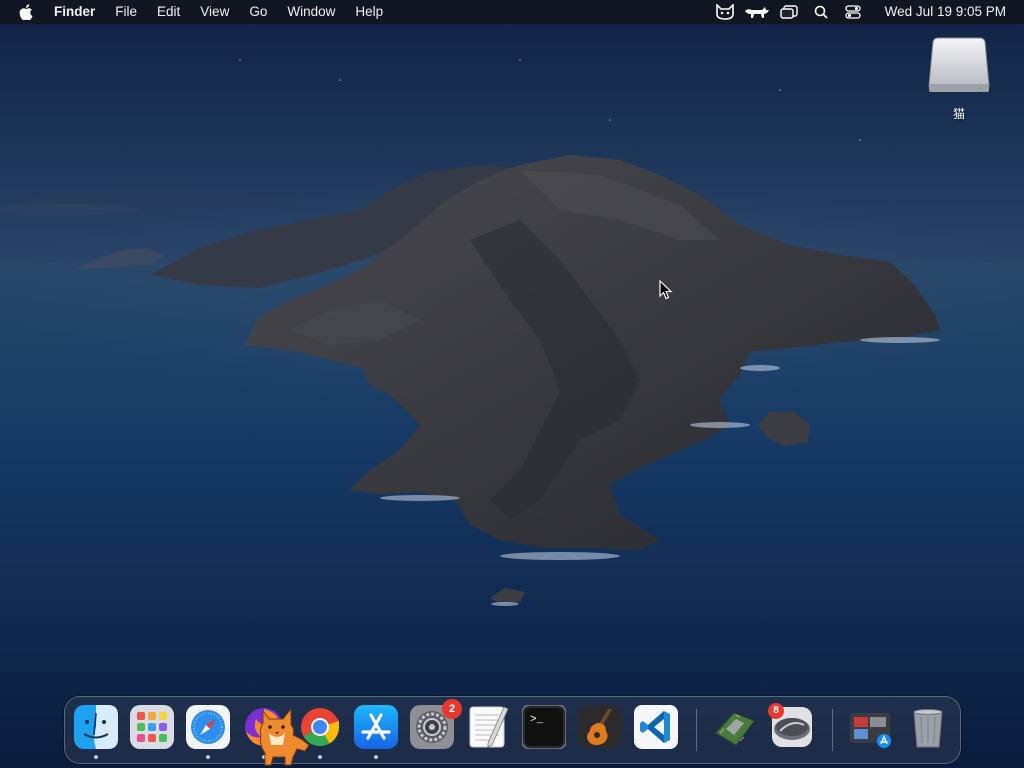 This screenshot has width=1024, height=768. I want to click on dock: 2 >_ 8, so click(512, 731).